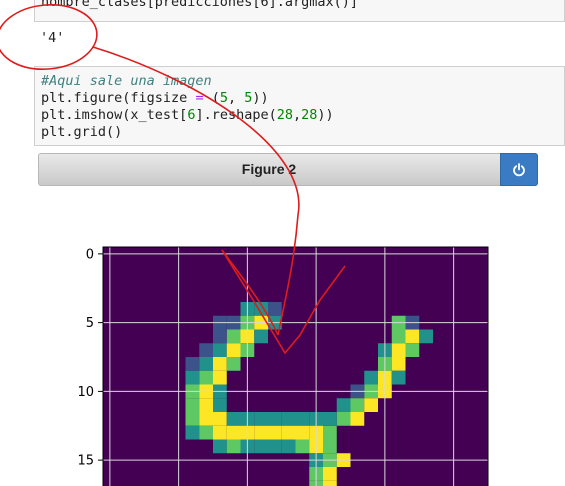  Describe the element at coordinates (90, 254) in the screenshot. I see `y-tick-label: 0` at that location.